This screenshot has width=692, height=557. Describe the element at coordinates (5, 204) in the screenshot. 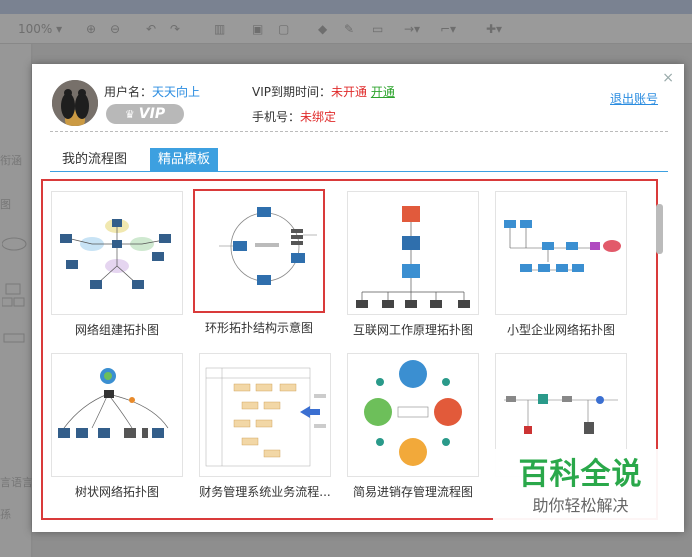

I see `sidebar-label: 图` at that location.